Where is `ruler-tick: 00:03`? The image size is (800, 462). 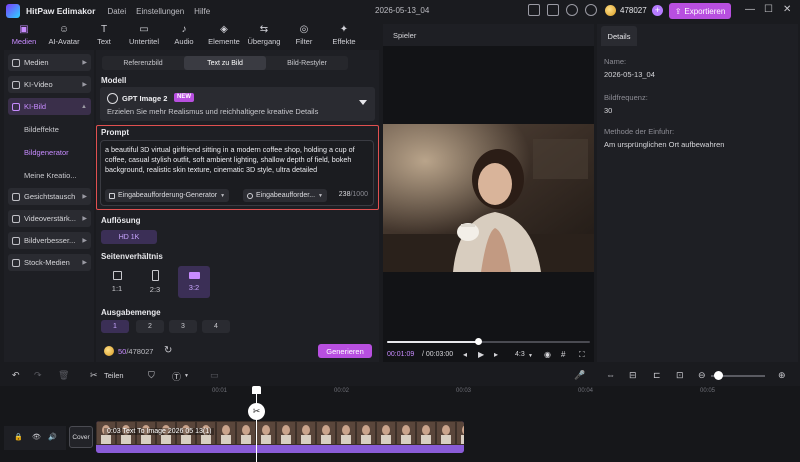
ruler-tick: 00:03 is located at coordinates (464, 391).